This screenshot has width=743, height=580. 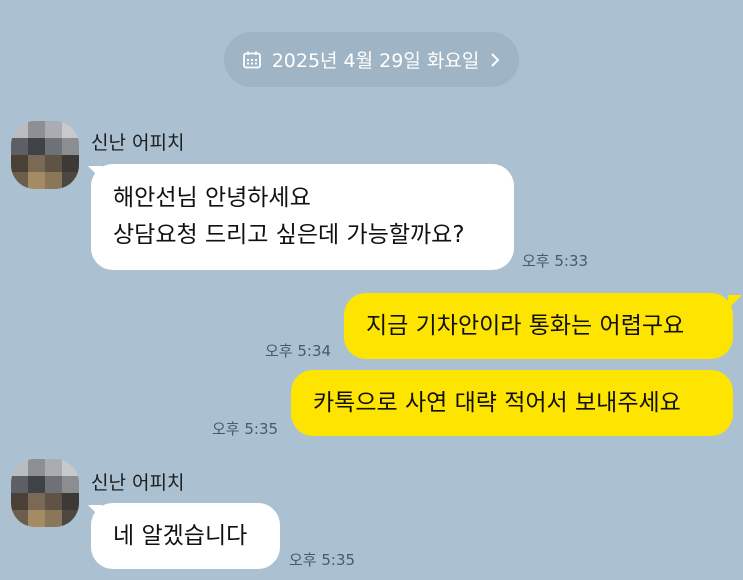 I want to click on outgoing-message-bubble: 카톡으로 사연 대략 적어서 보내주세요, so click(x=512, y=403).